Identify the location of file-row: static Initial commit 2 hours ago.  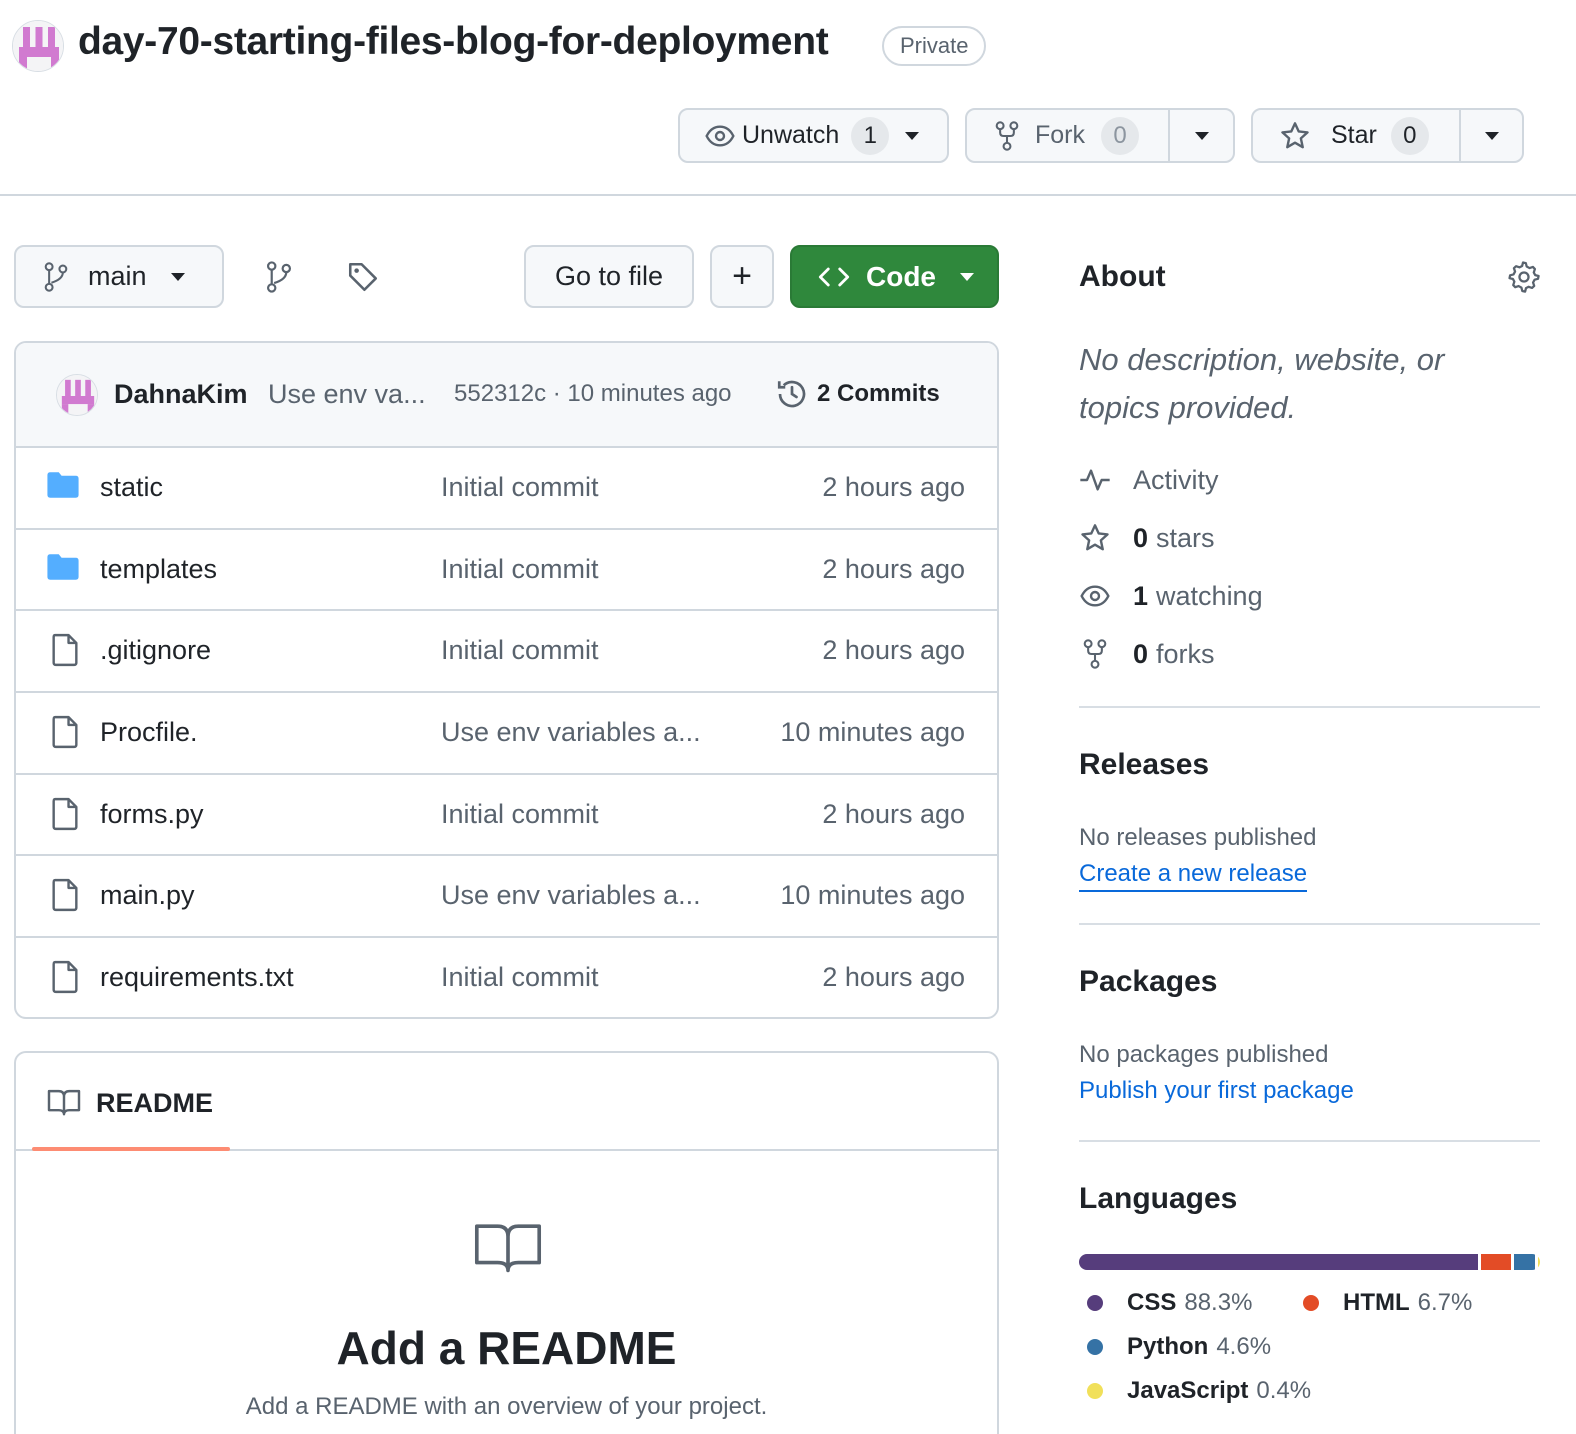
(506, 489).